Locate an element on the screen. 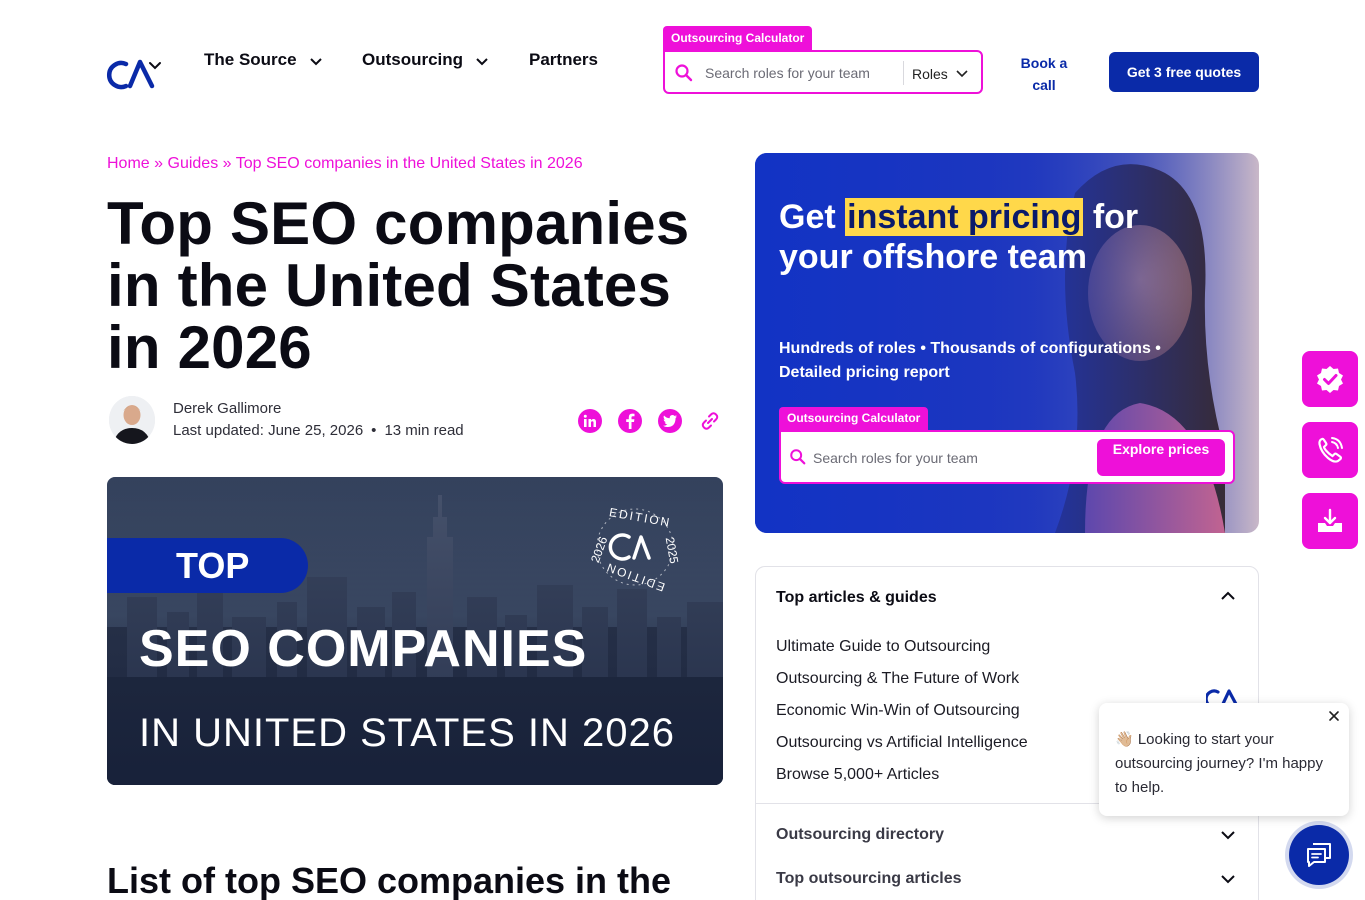 This screenshot has width=1365, height=900. book-call-link: Book a call is located at coordinates (1044, 74).